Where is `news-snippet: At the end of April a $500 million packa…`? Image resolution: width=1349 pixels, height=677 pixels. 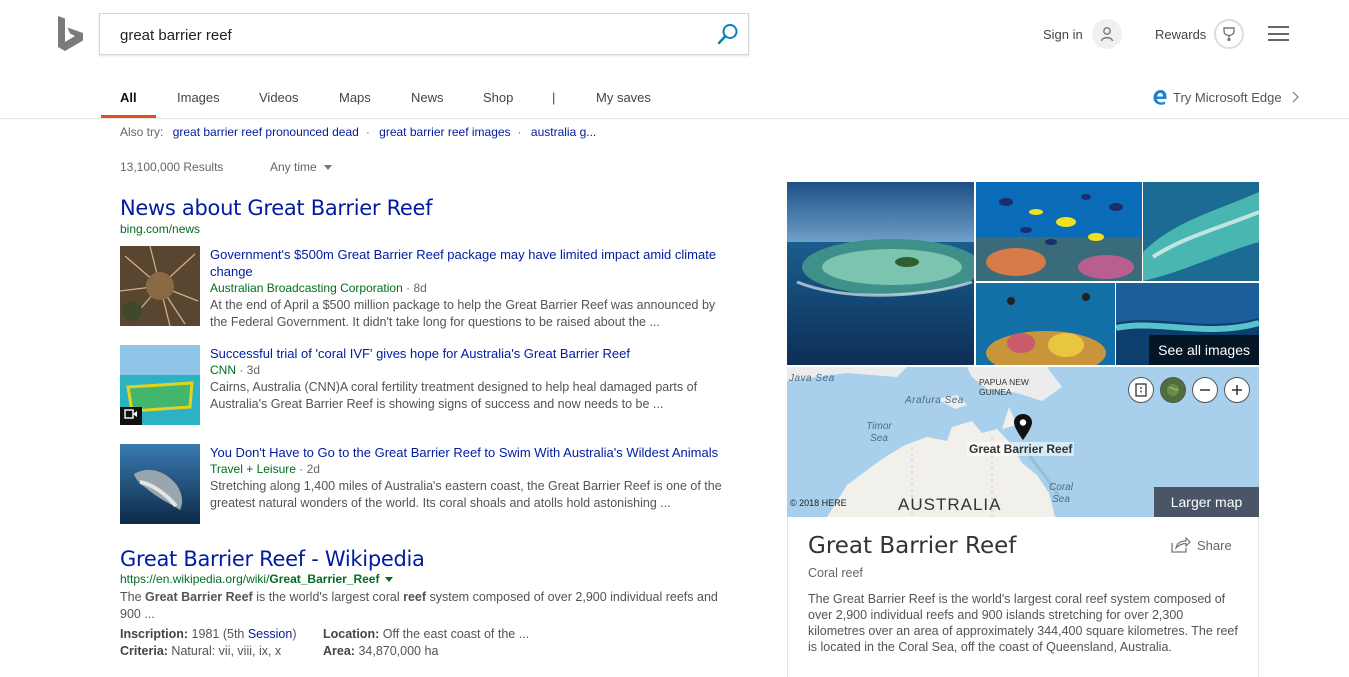 news-snippet: At the end of April a $500 million packa… is located at coordinates (463, 313).